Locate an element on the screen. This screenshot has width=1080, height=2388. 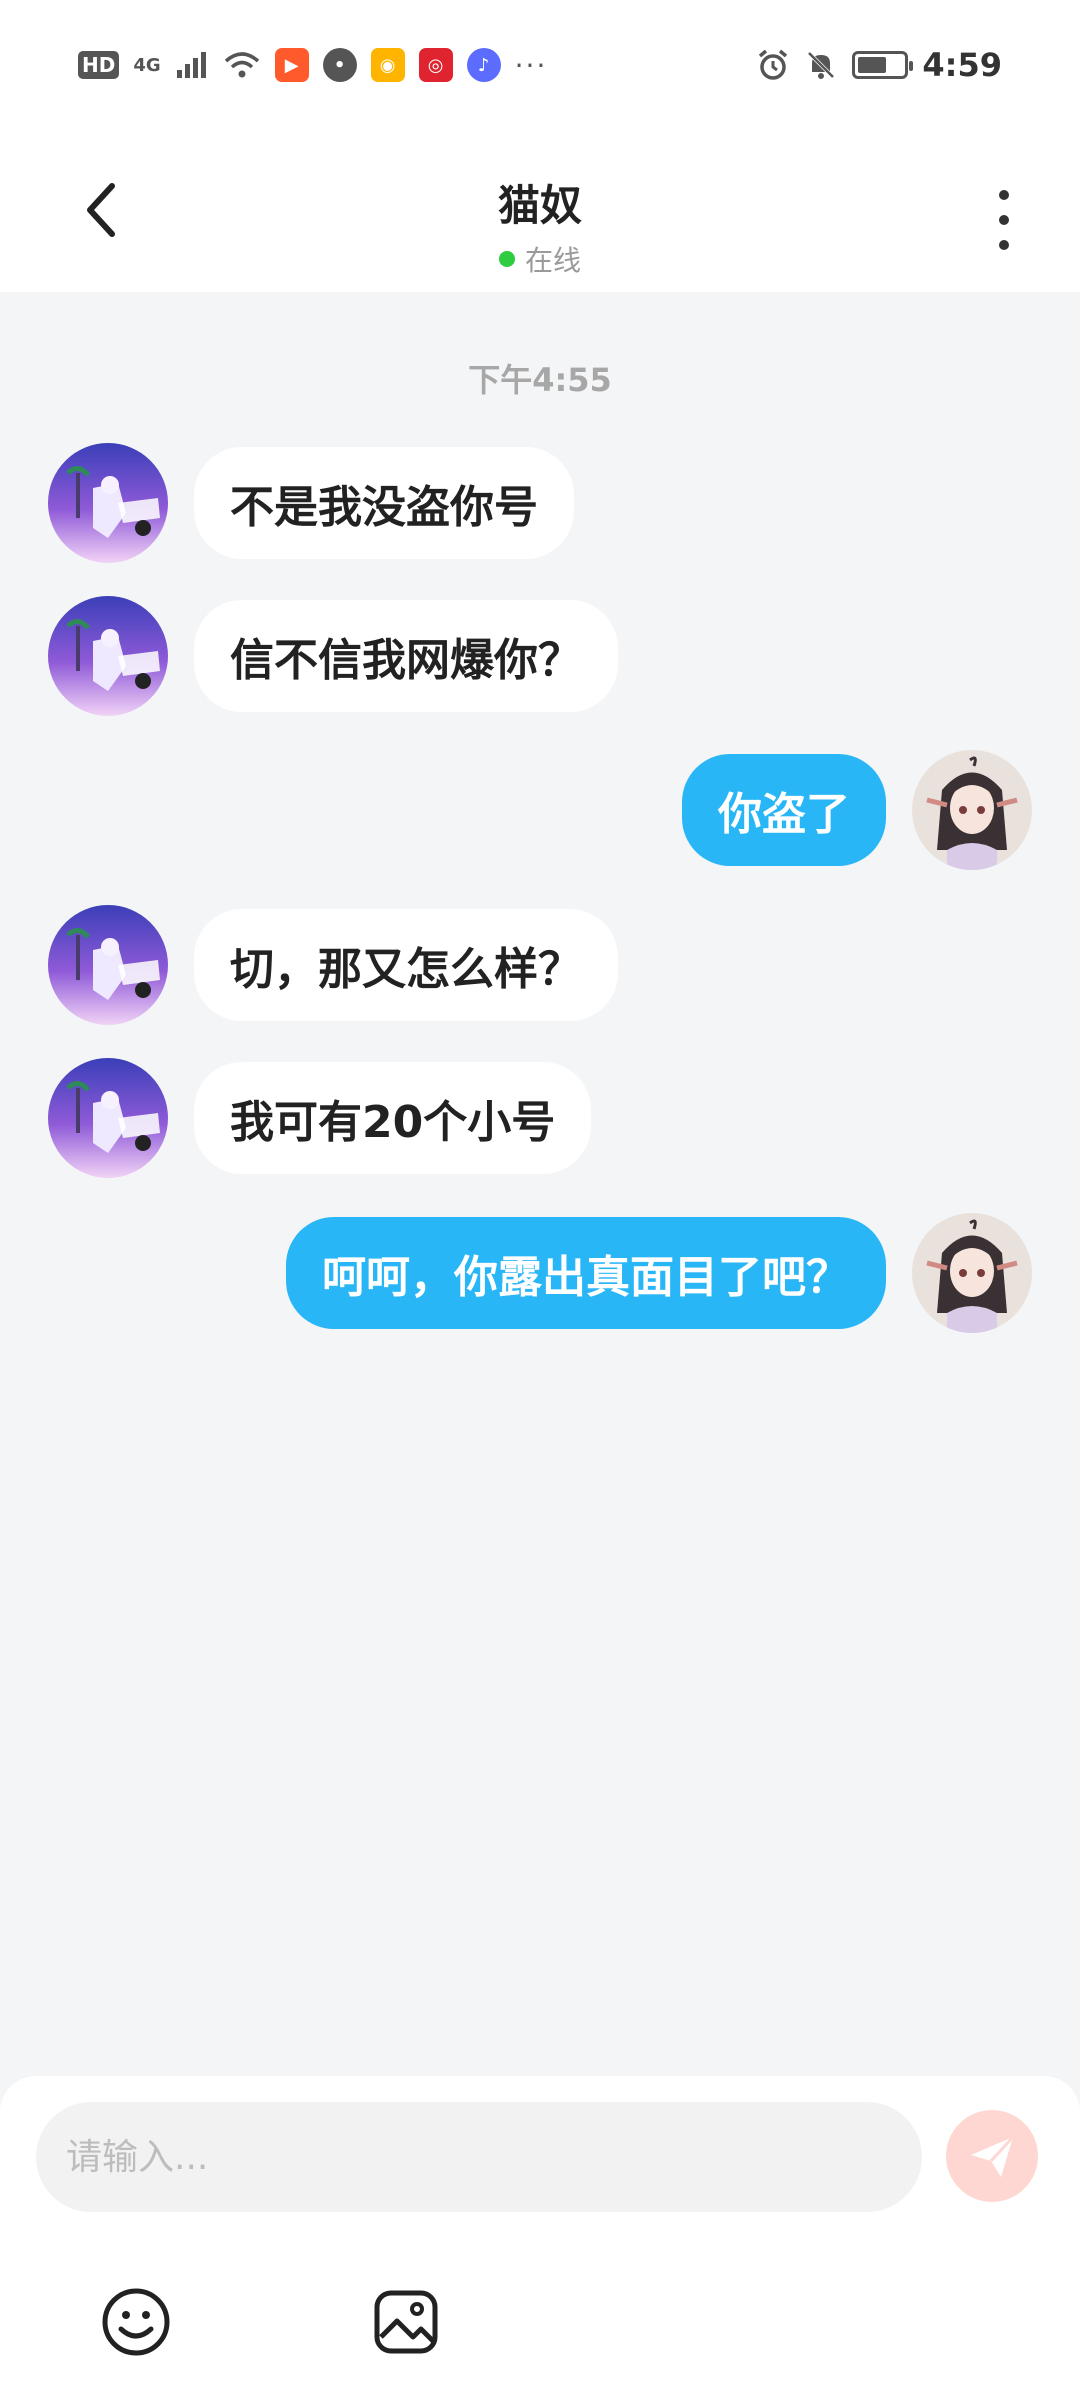
contact-name: 猫奴 is located at coordinates (539, 205).